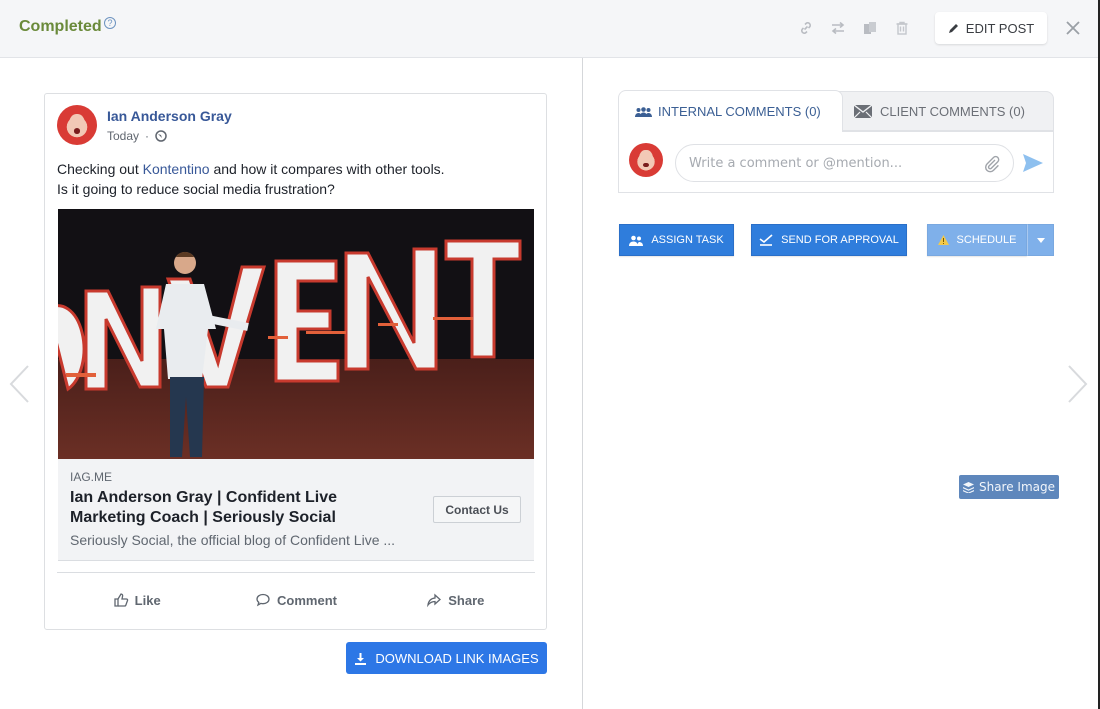 Image resolution: width=1100 pixels, height=709 pixels. What do you see at coordinates (870, 28) in the screenshot?
I see `duplicate-icon` at bounding box center [870, 28].